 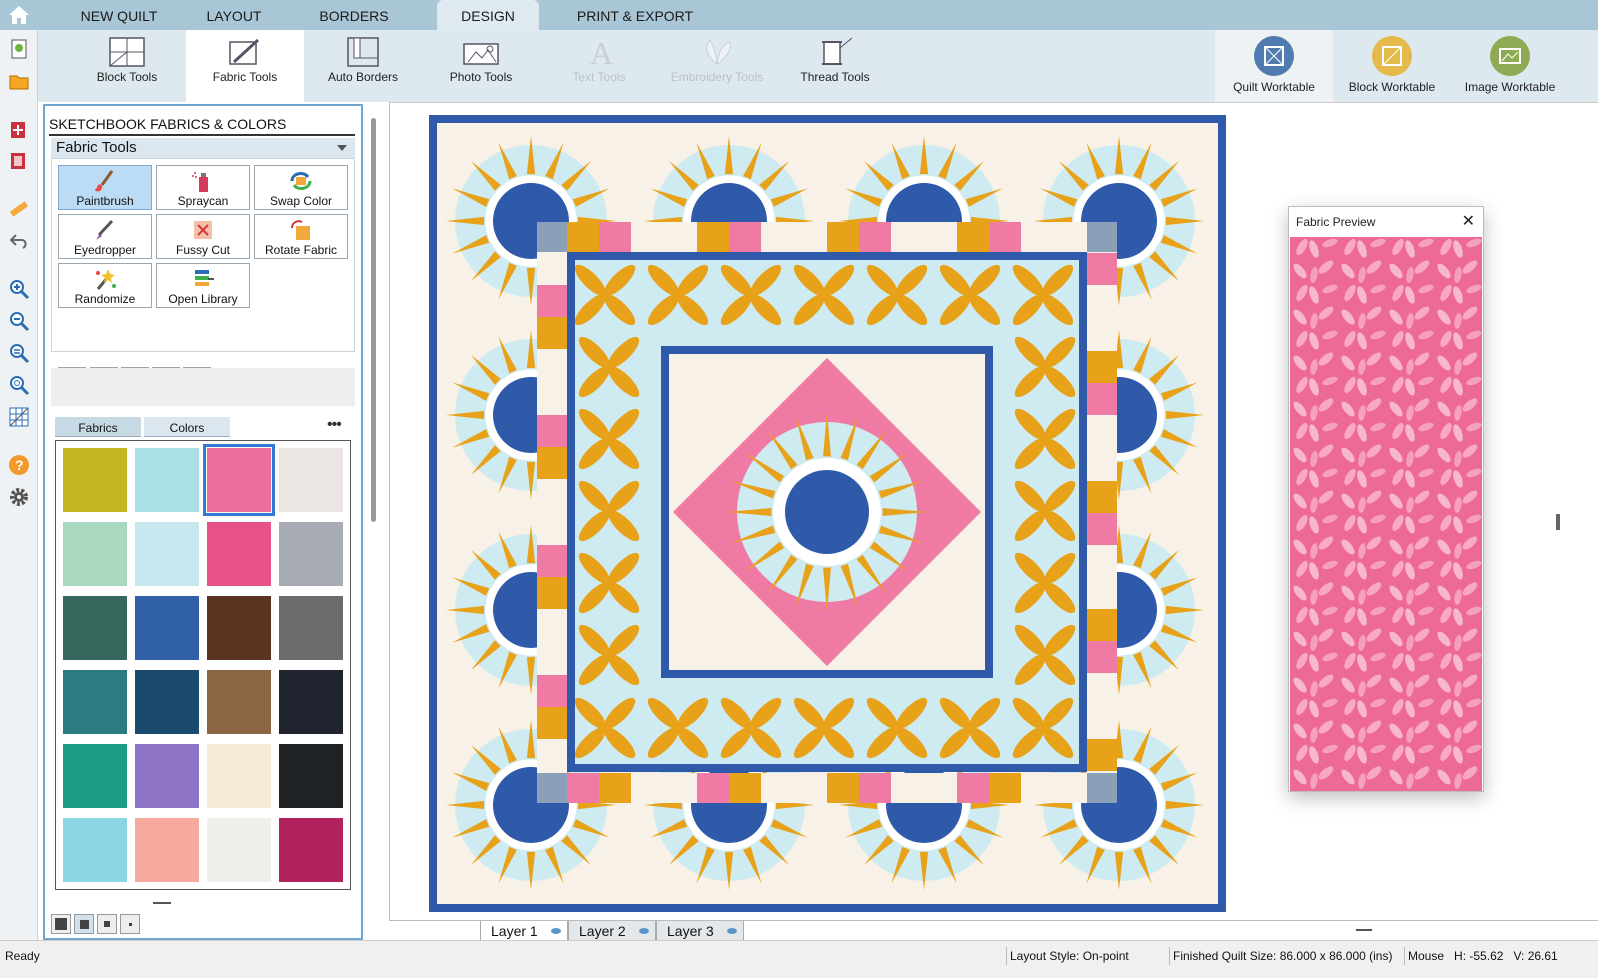 What do you see at coordinates (19, 161) in the screenshot?
I see `sketchbook-icon` at bounding box center [19, 161].